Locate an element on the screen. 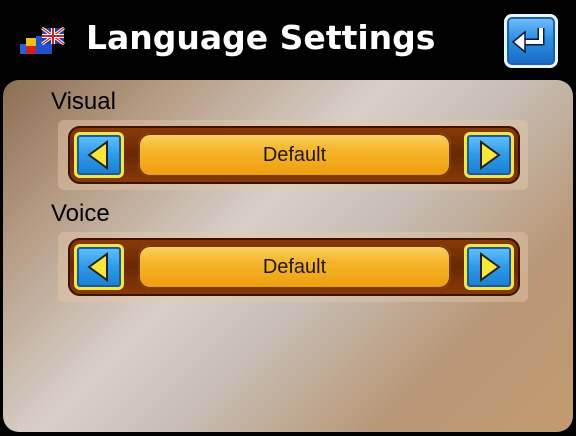  visual-selector: Default is located at coordinates (293, 155).